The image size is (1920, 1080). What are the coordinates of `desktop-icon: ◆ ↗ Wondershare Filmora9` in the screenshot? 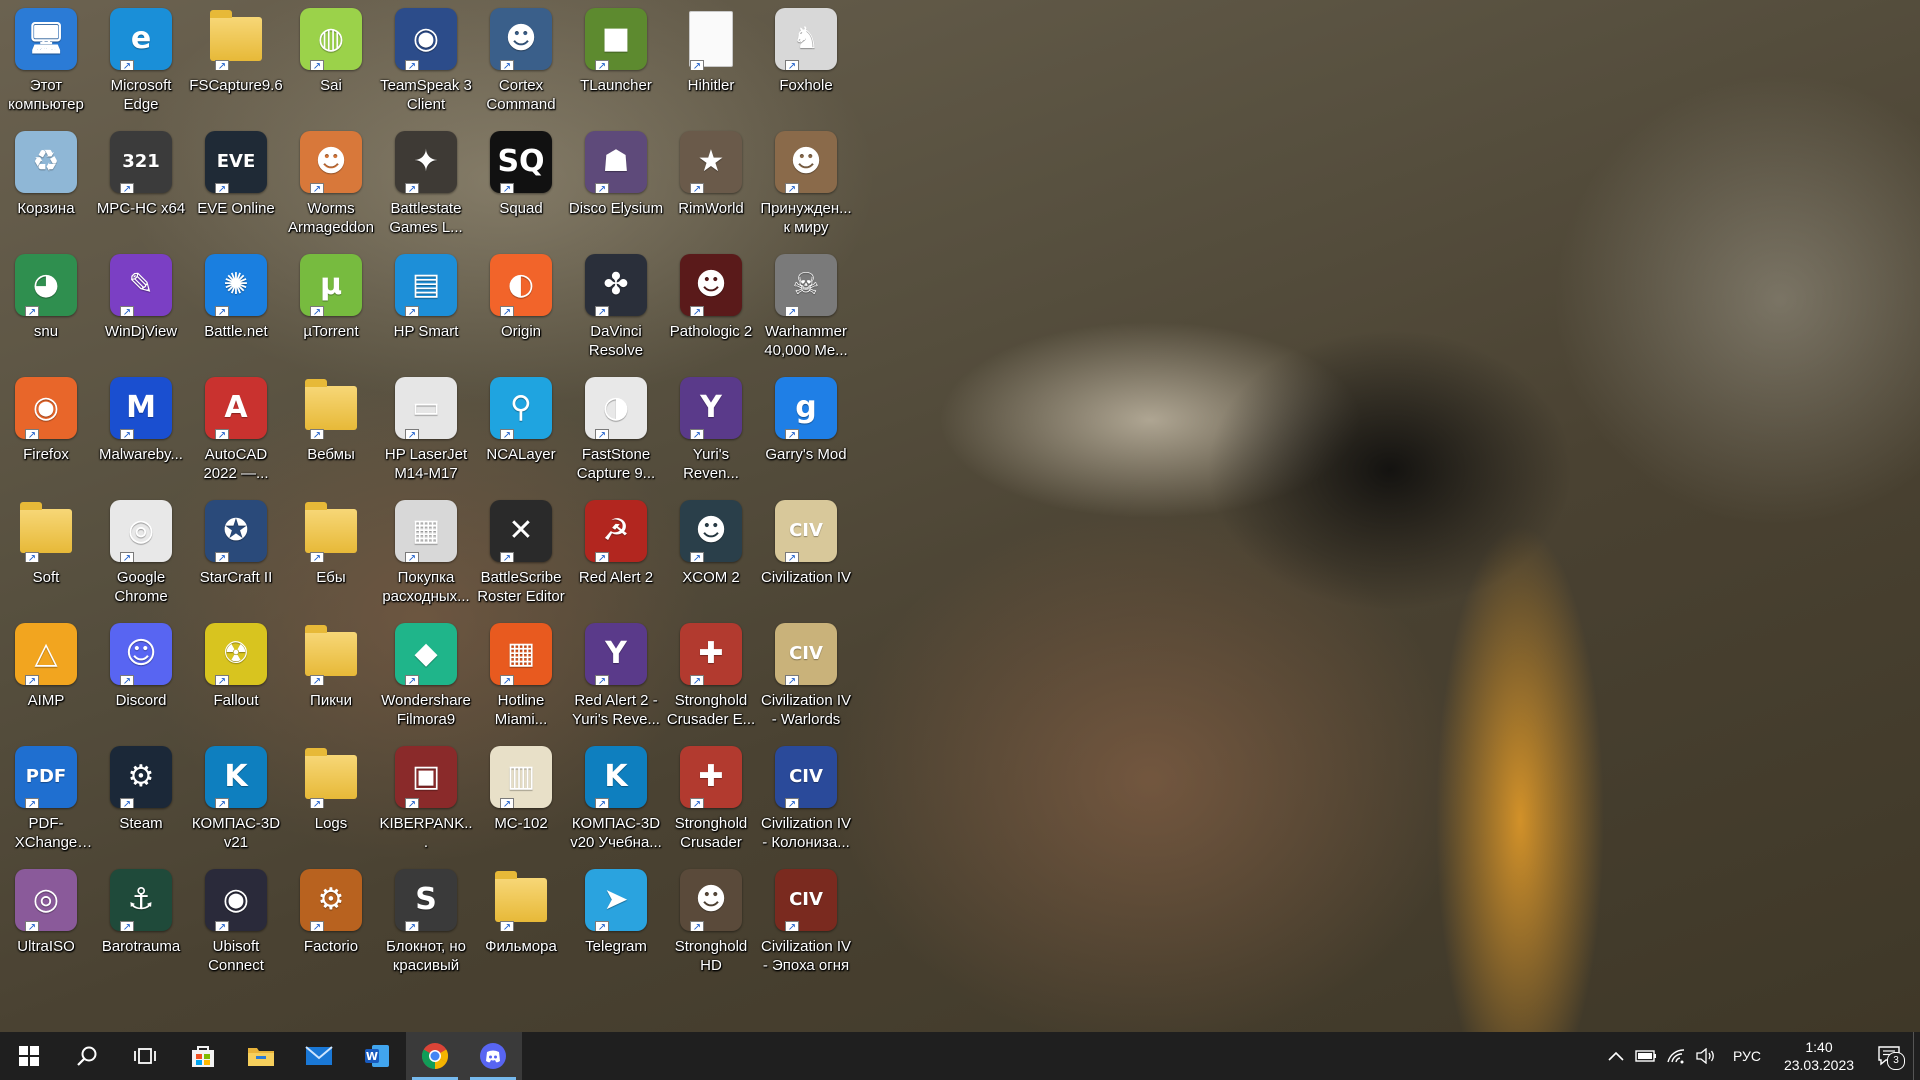 It's located at (426, 674).